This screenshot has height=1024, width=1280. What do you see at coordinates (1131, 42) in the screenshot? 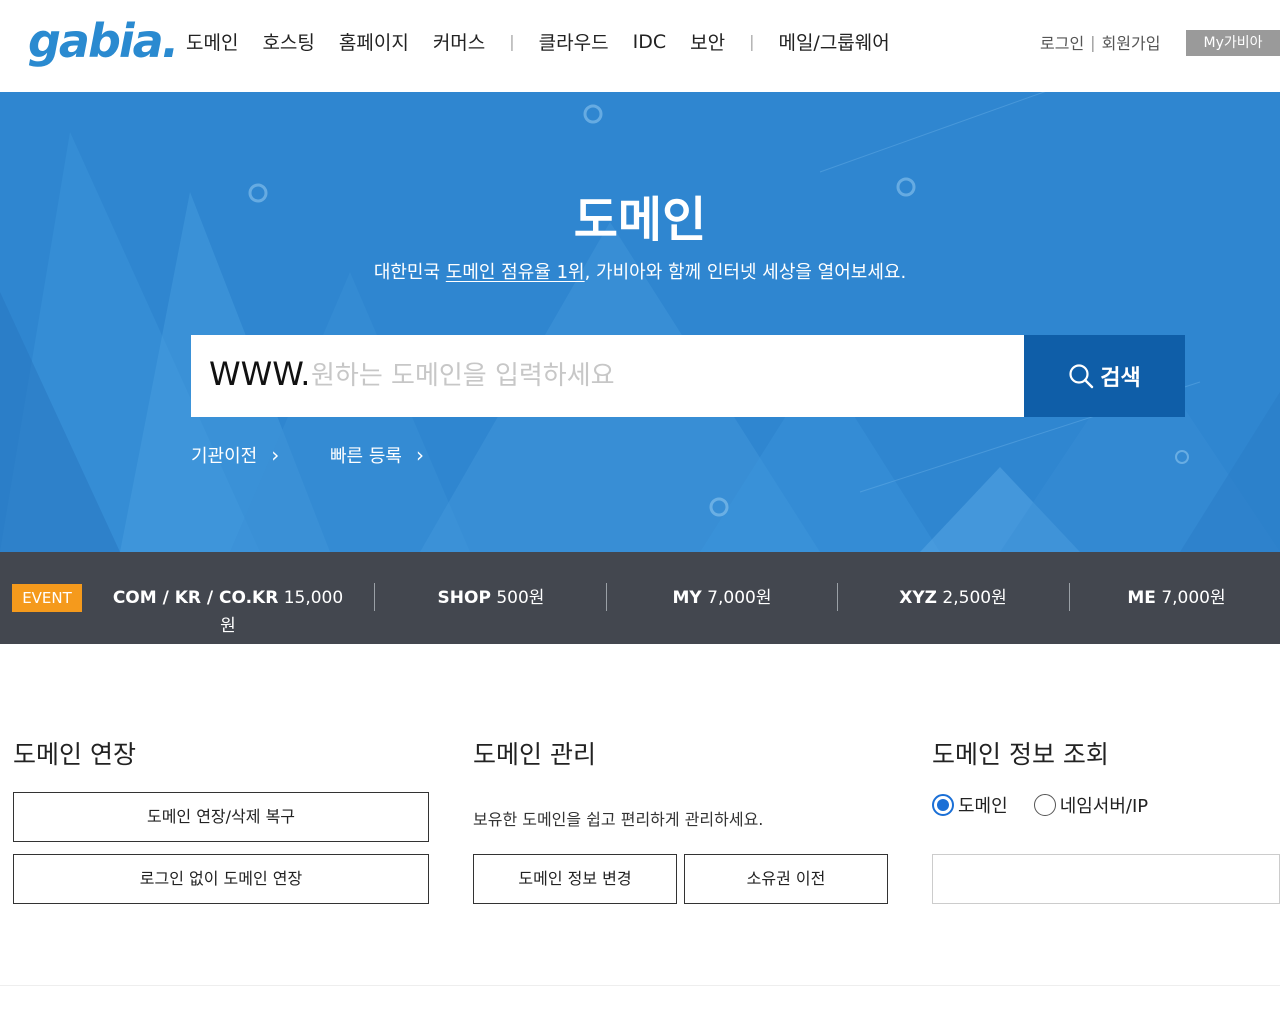
I see `signup-link: 회원가입` at bounding box center [1131, 42].